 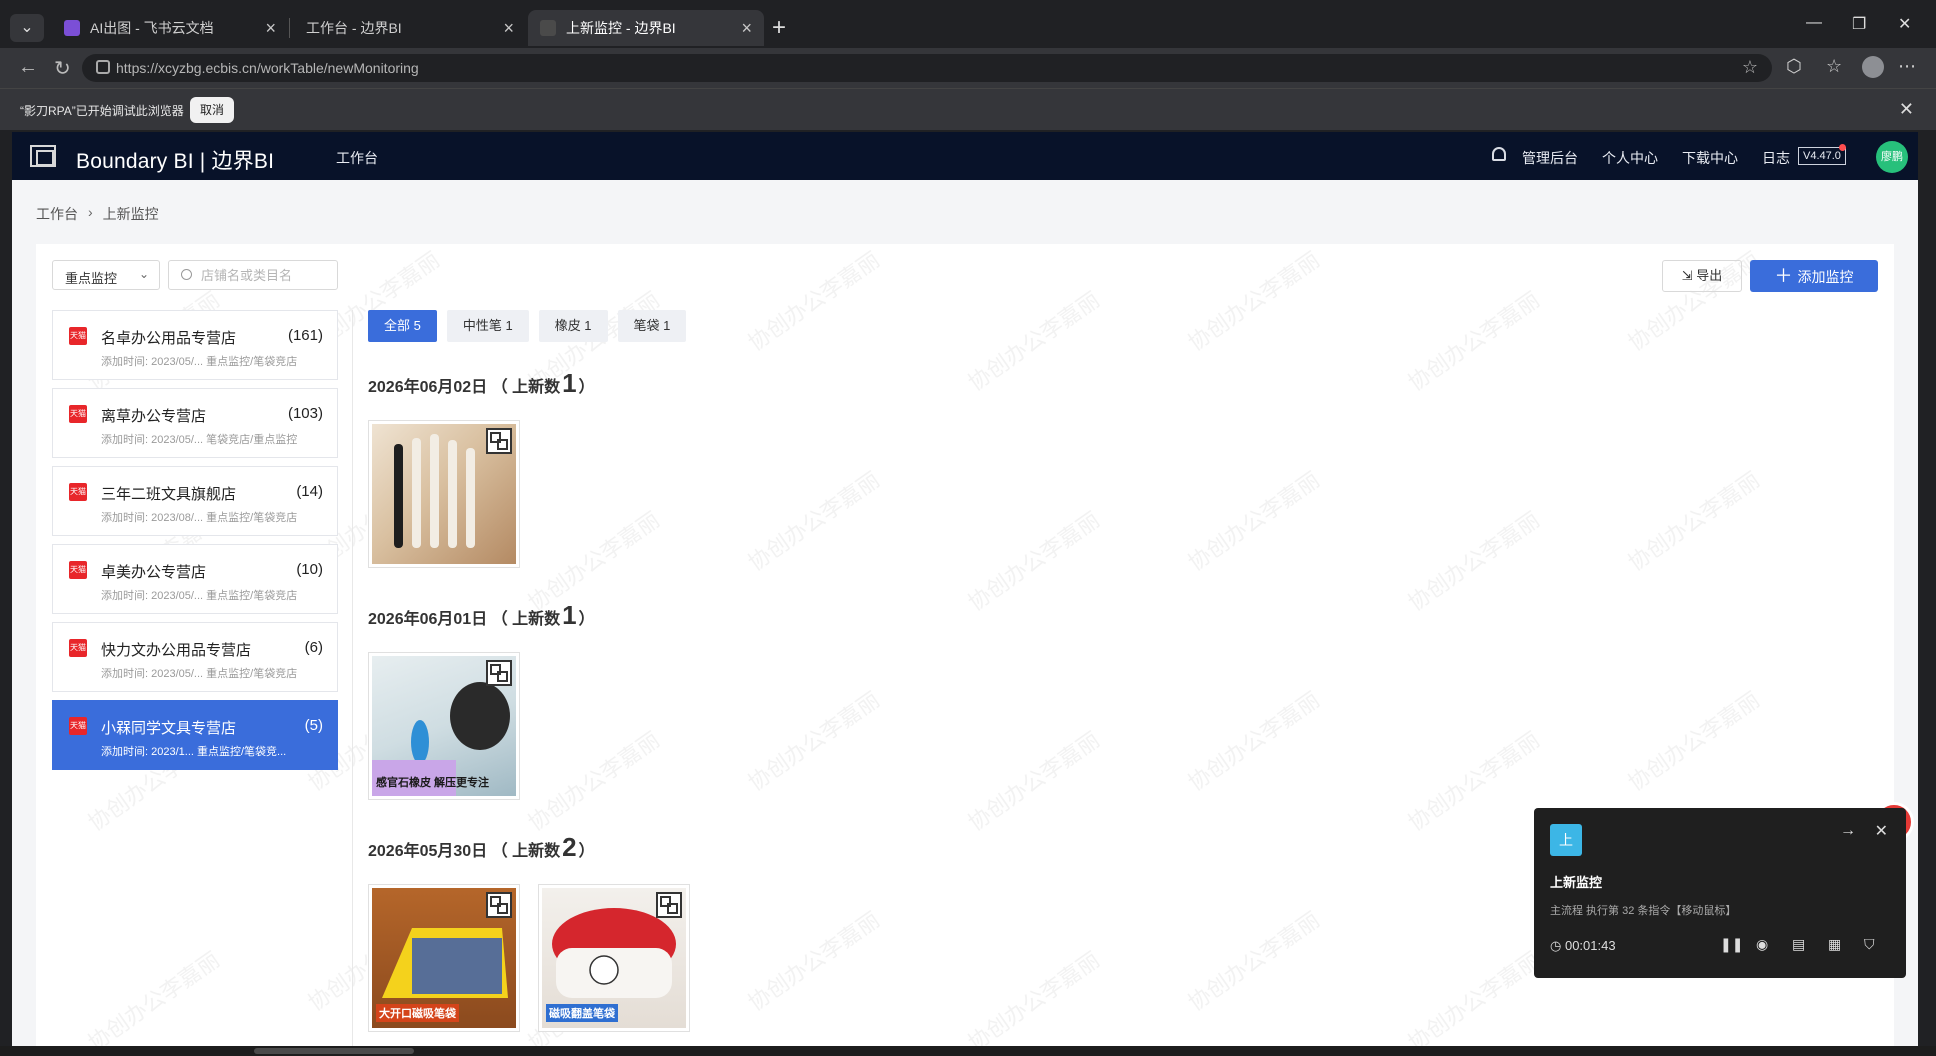 What do you see at coordinates (1702, 276) in the screenshot?
I see `export-button: ⇲ 导出` at bounding box center [1702, 276].